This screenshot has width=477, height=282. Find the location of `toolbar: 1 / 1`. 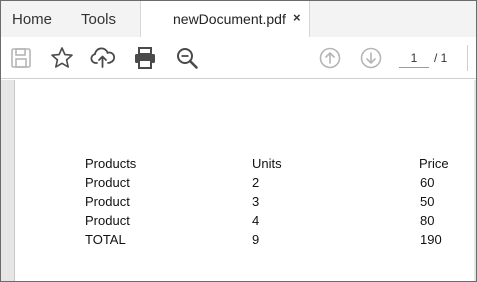

toolbar: 1 / 1 is located at coordinates (238, 58).